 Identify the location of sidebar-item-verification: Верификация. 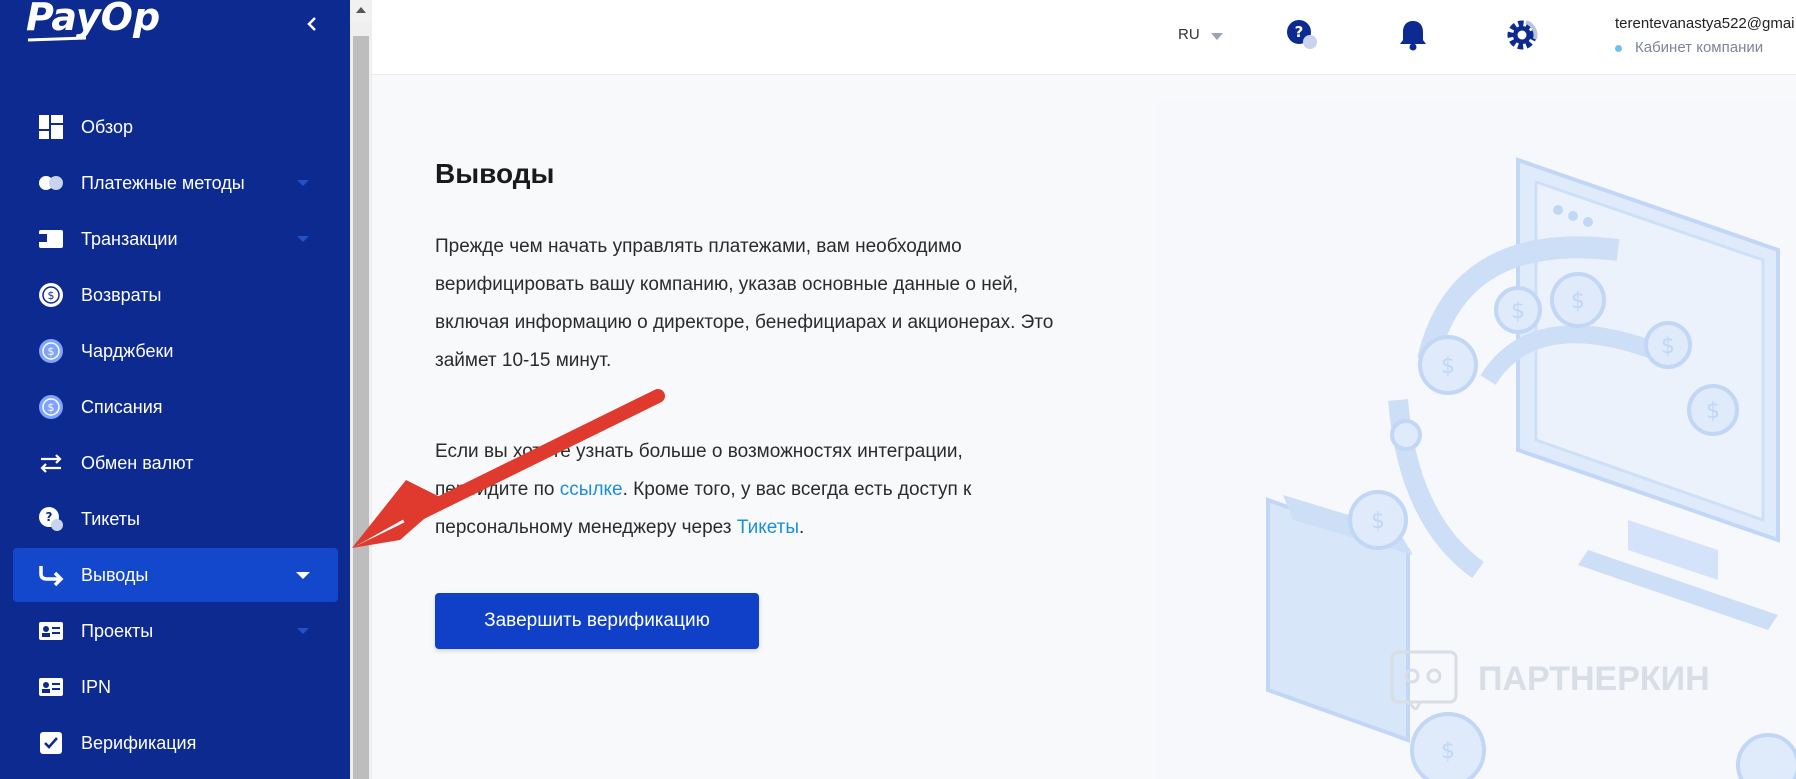
(175, 743).